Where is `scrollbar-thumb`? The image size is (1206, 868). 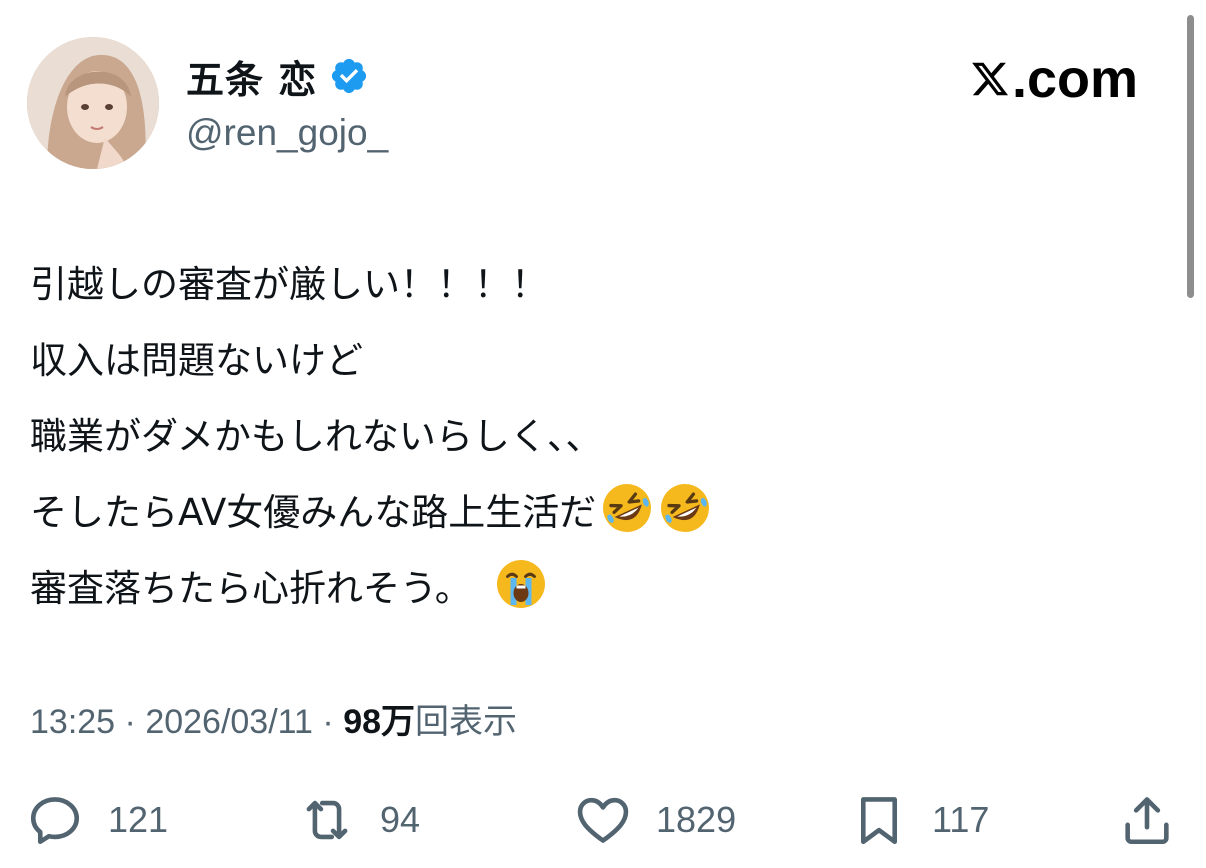
scrollbar-thumb is located at coordinates (1190, 156).